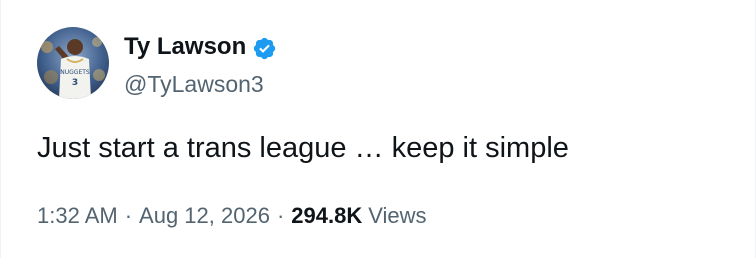 This screenshot has width=756, height=258. What do you see at coordinates (185, 47) in the screenshot?
I see `author-display-name: Ty Lawson` at bounding box center [185, 47].